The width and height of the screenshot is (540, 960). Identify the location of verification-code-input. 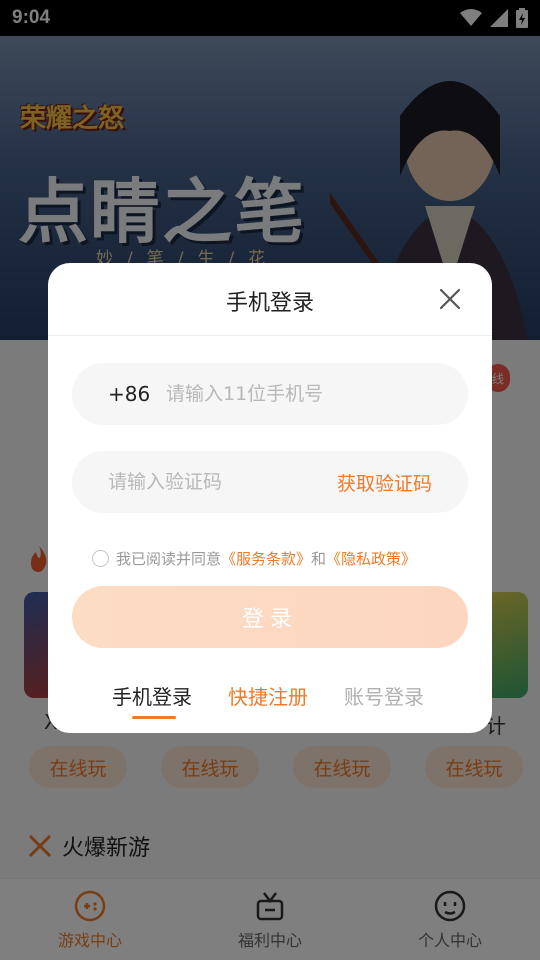
(203, 482).